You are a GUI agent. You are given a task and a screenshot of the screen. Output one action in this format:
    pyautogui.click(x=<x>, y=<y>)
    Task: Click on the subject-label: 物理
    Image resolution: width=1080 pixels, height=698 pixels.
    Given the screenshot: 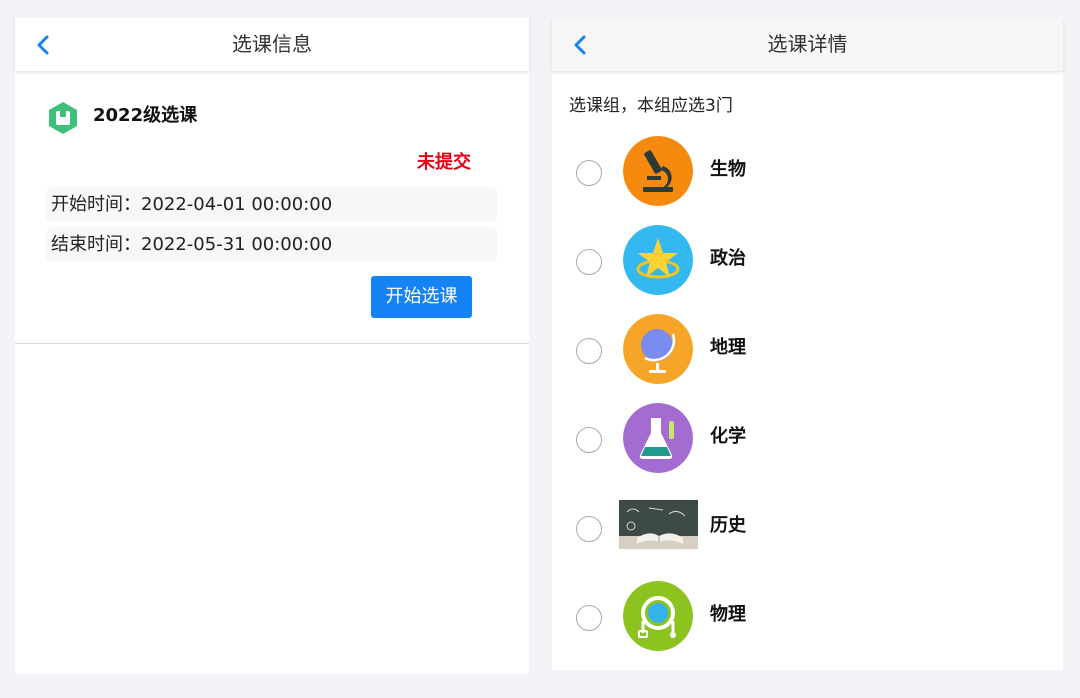 What is the action you would take?
    pyautogui.click(x=728, y=614)
    